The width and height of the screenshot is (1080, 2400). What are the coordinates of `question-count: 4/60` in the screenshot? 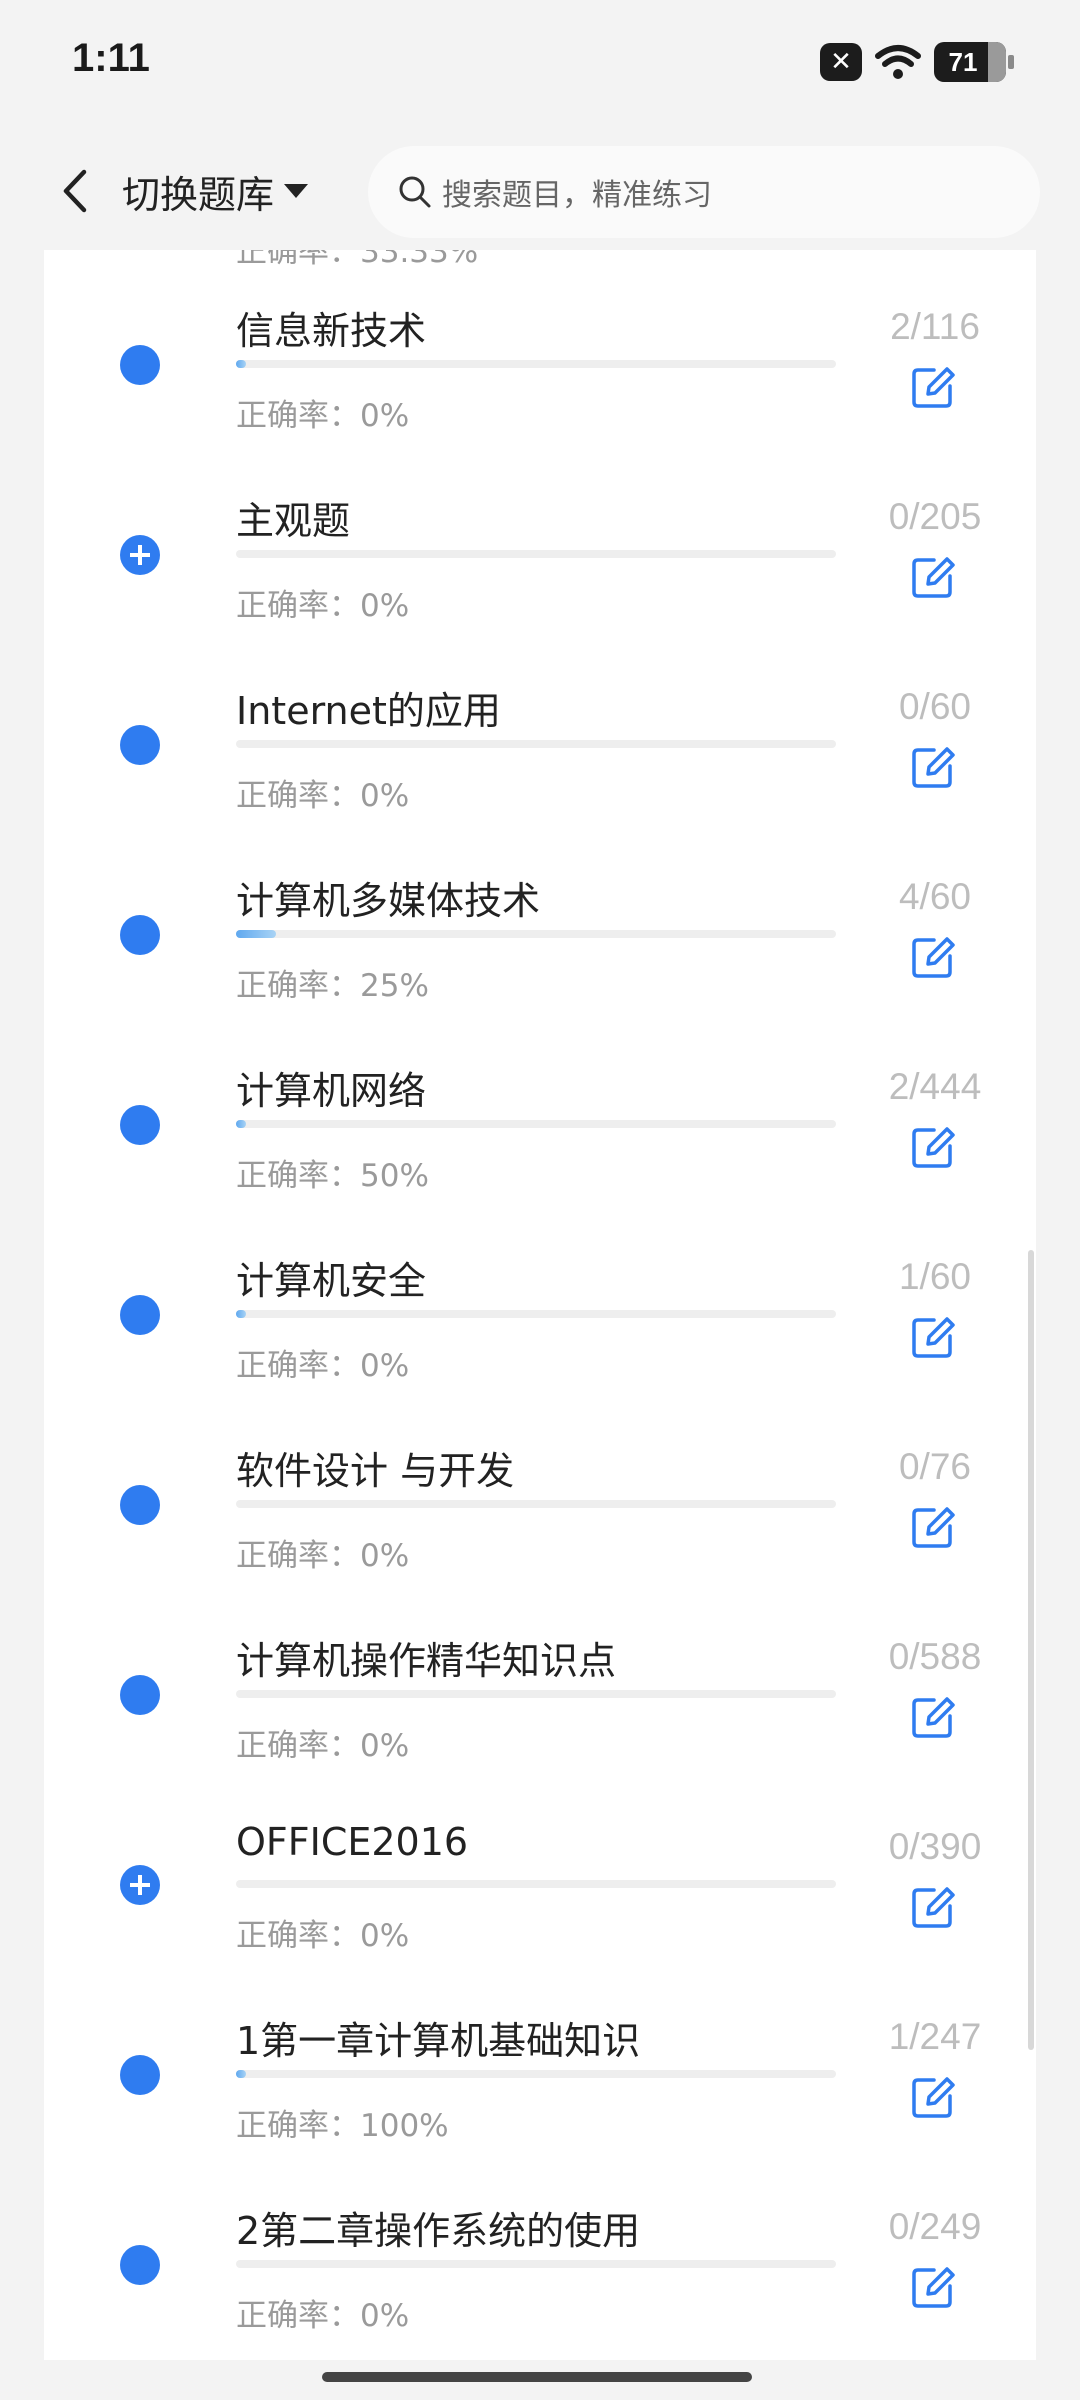 It's located at (934, 896).